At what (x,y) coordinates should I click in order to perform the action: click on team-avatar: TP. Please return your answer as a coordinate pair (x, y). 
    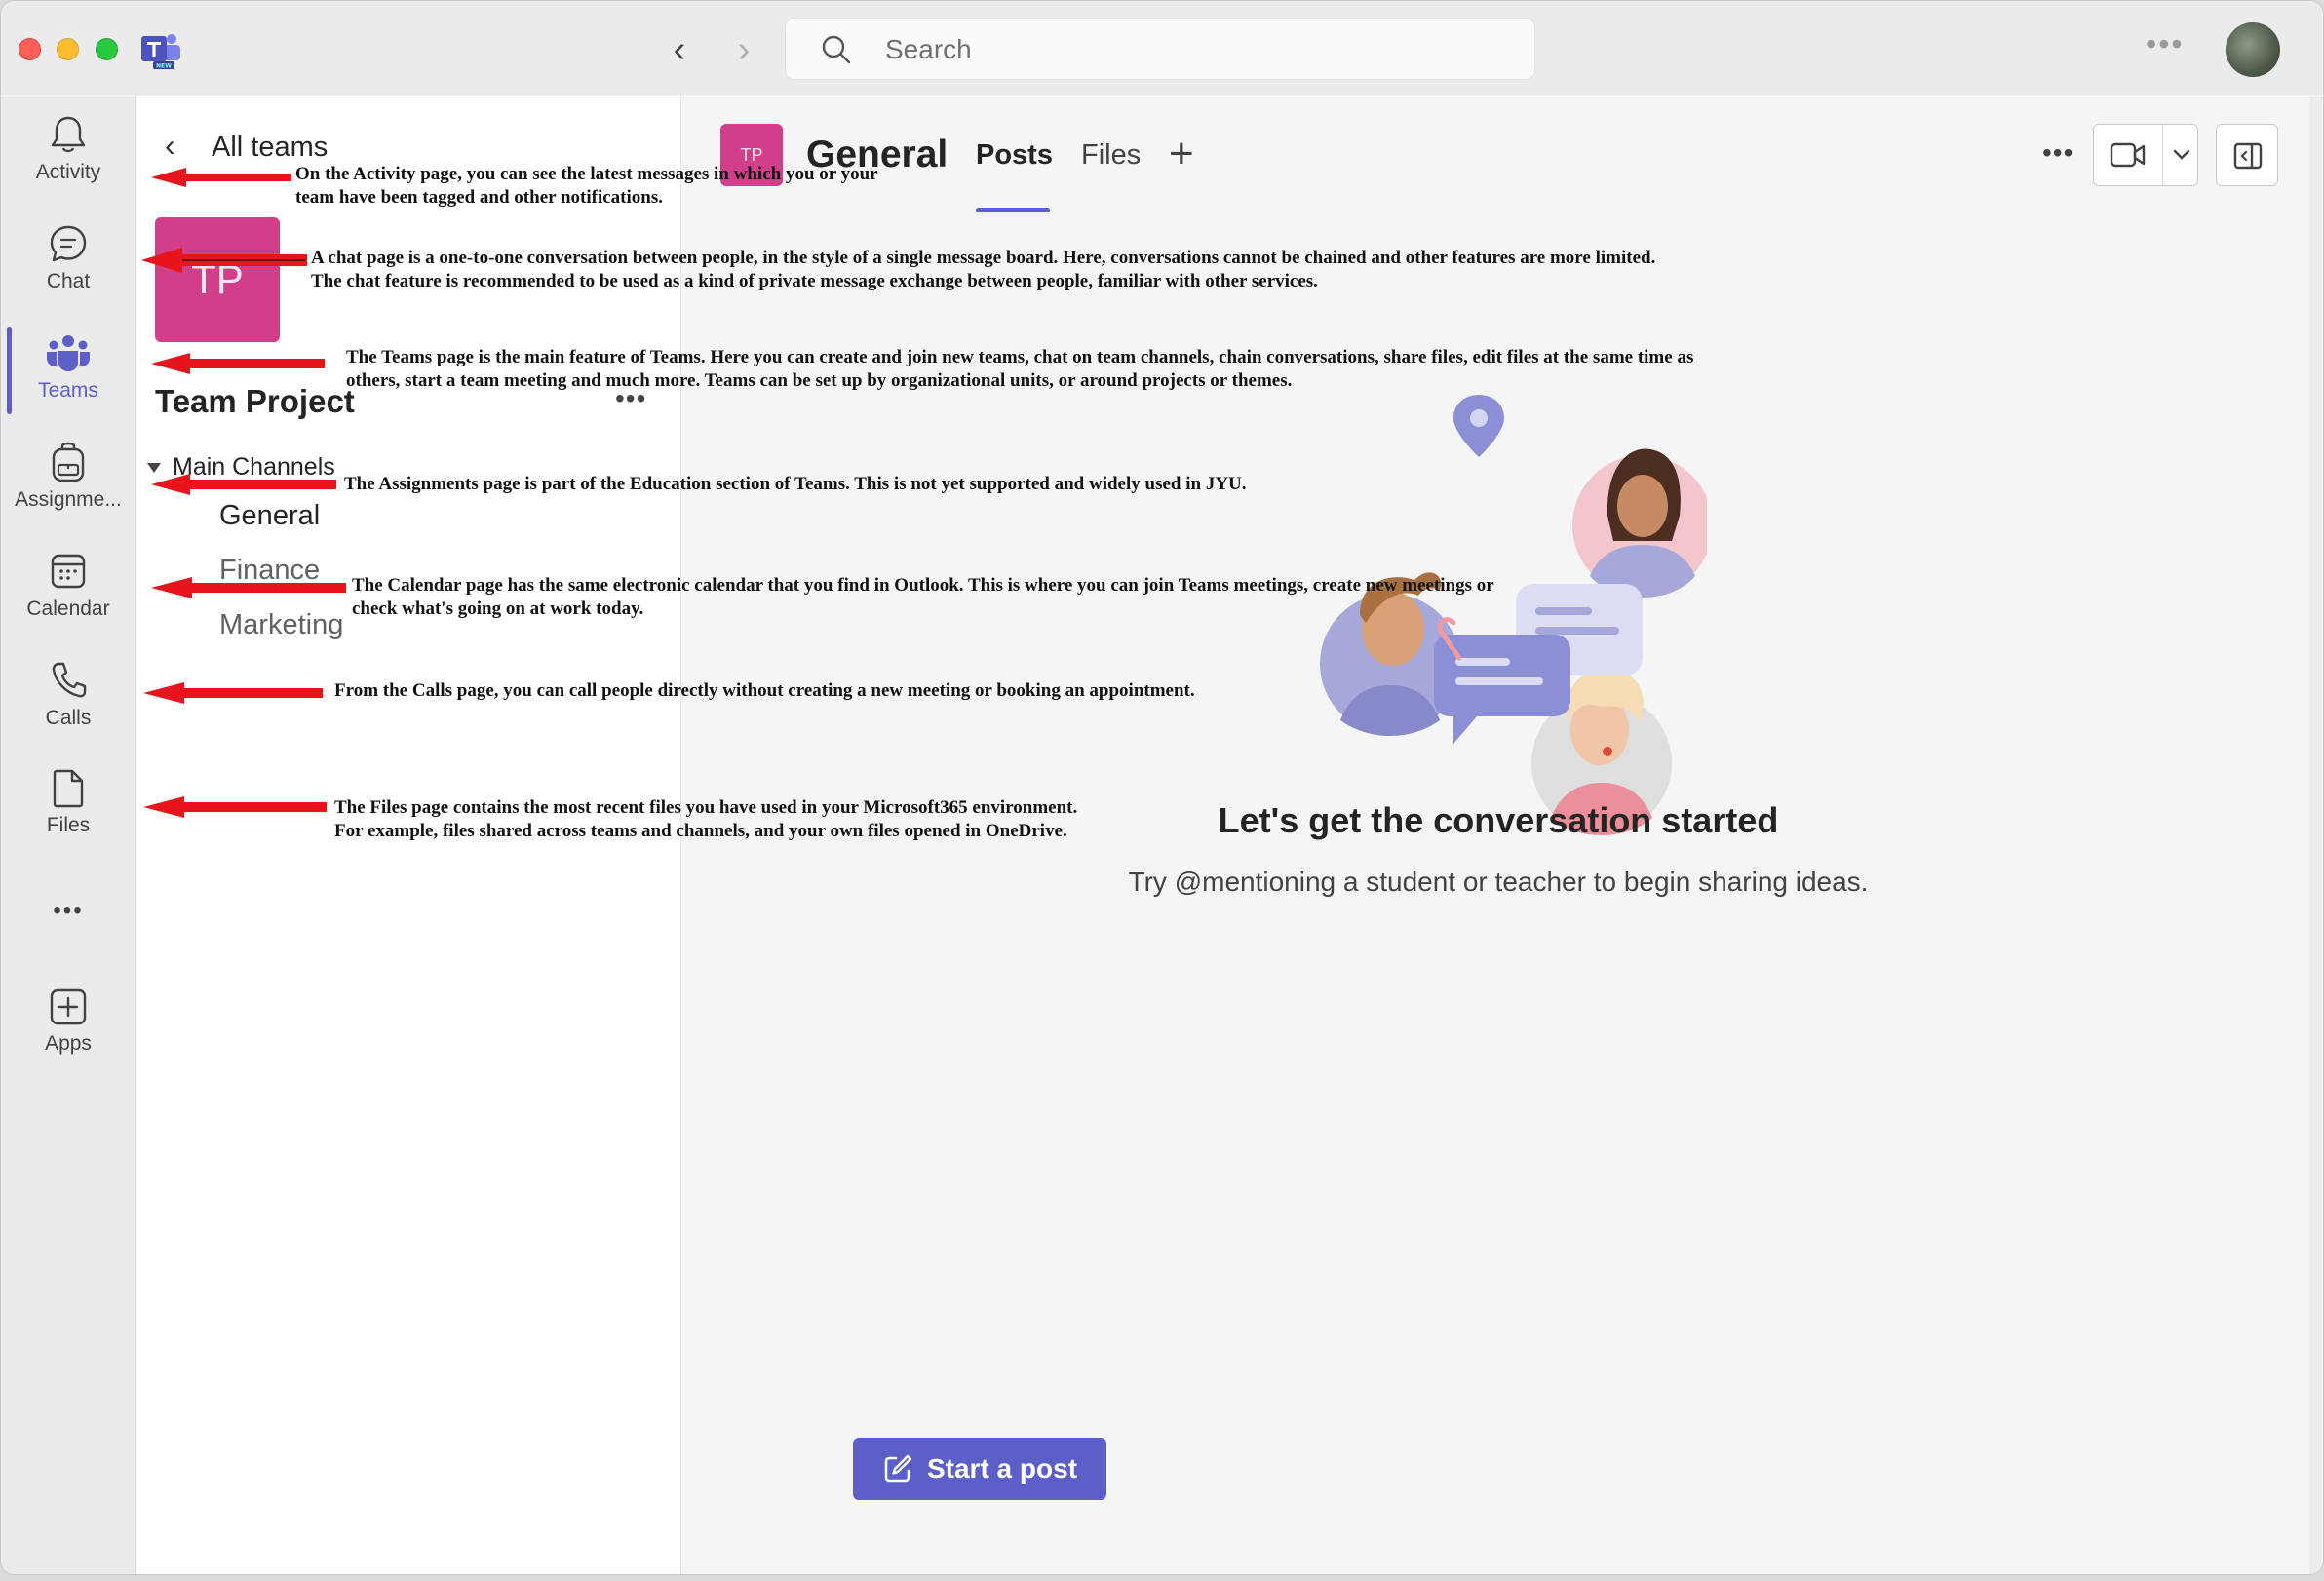
    Looking at the image, I should click on (217, 279).